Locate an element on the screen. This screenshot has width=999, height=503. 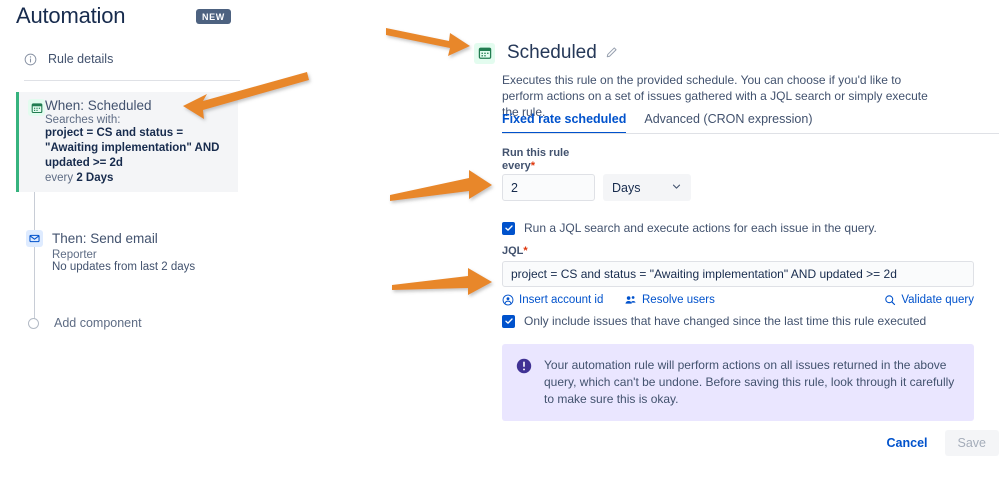
validate-query-label: Validate query is located at coordinates (937, 300).